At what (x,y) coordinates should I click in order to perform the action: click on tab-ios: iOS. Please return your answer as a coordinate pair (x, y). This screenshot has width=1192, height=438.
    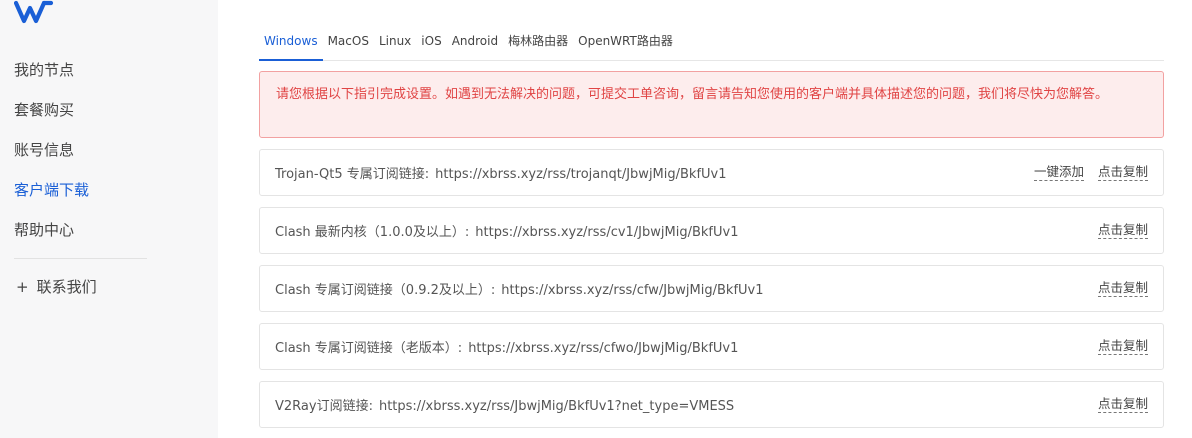
    Looking at the image, I should click on (431, 44).